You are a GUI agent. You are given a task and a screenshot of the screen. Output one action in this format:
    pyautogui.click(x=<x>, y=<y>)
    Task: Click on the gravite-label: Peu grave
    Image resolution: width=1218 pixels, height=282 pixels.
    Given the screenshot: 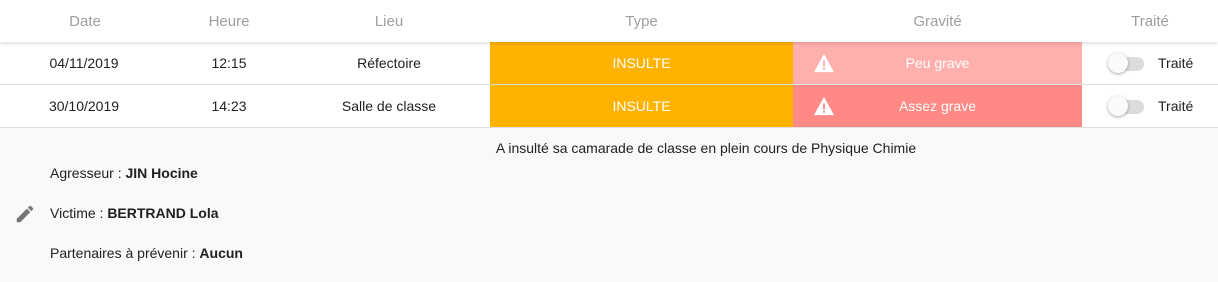 What is the action you would take?
    pyautogui.click(x=937, y=63)
    